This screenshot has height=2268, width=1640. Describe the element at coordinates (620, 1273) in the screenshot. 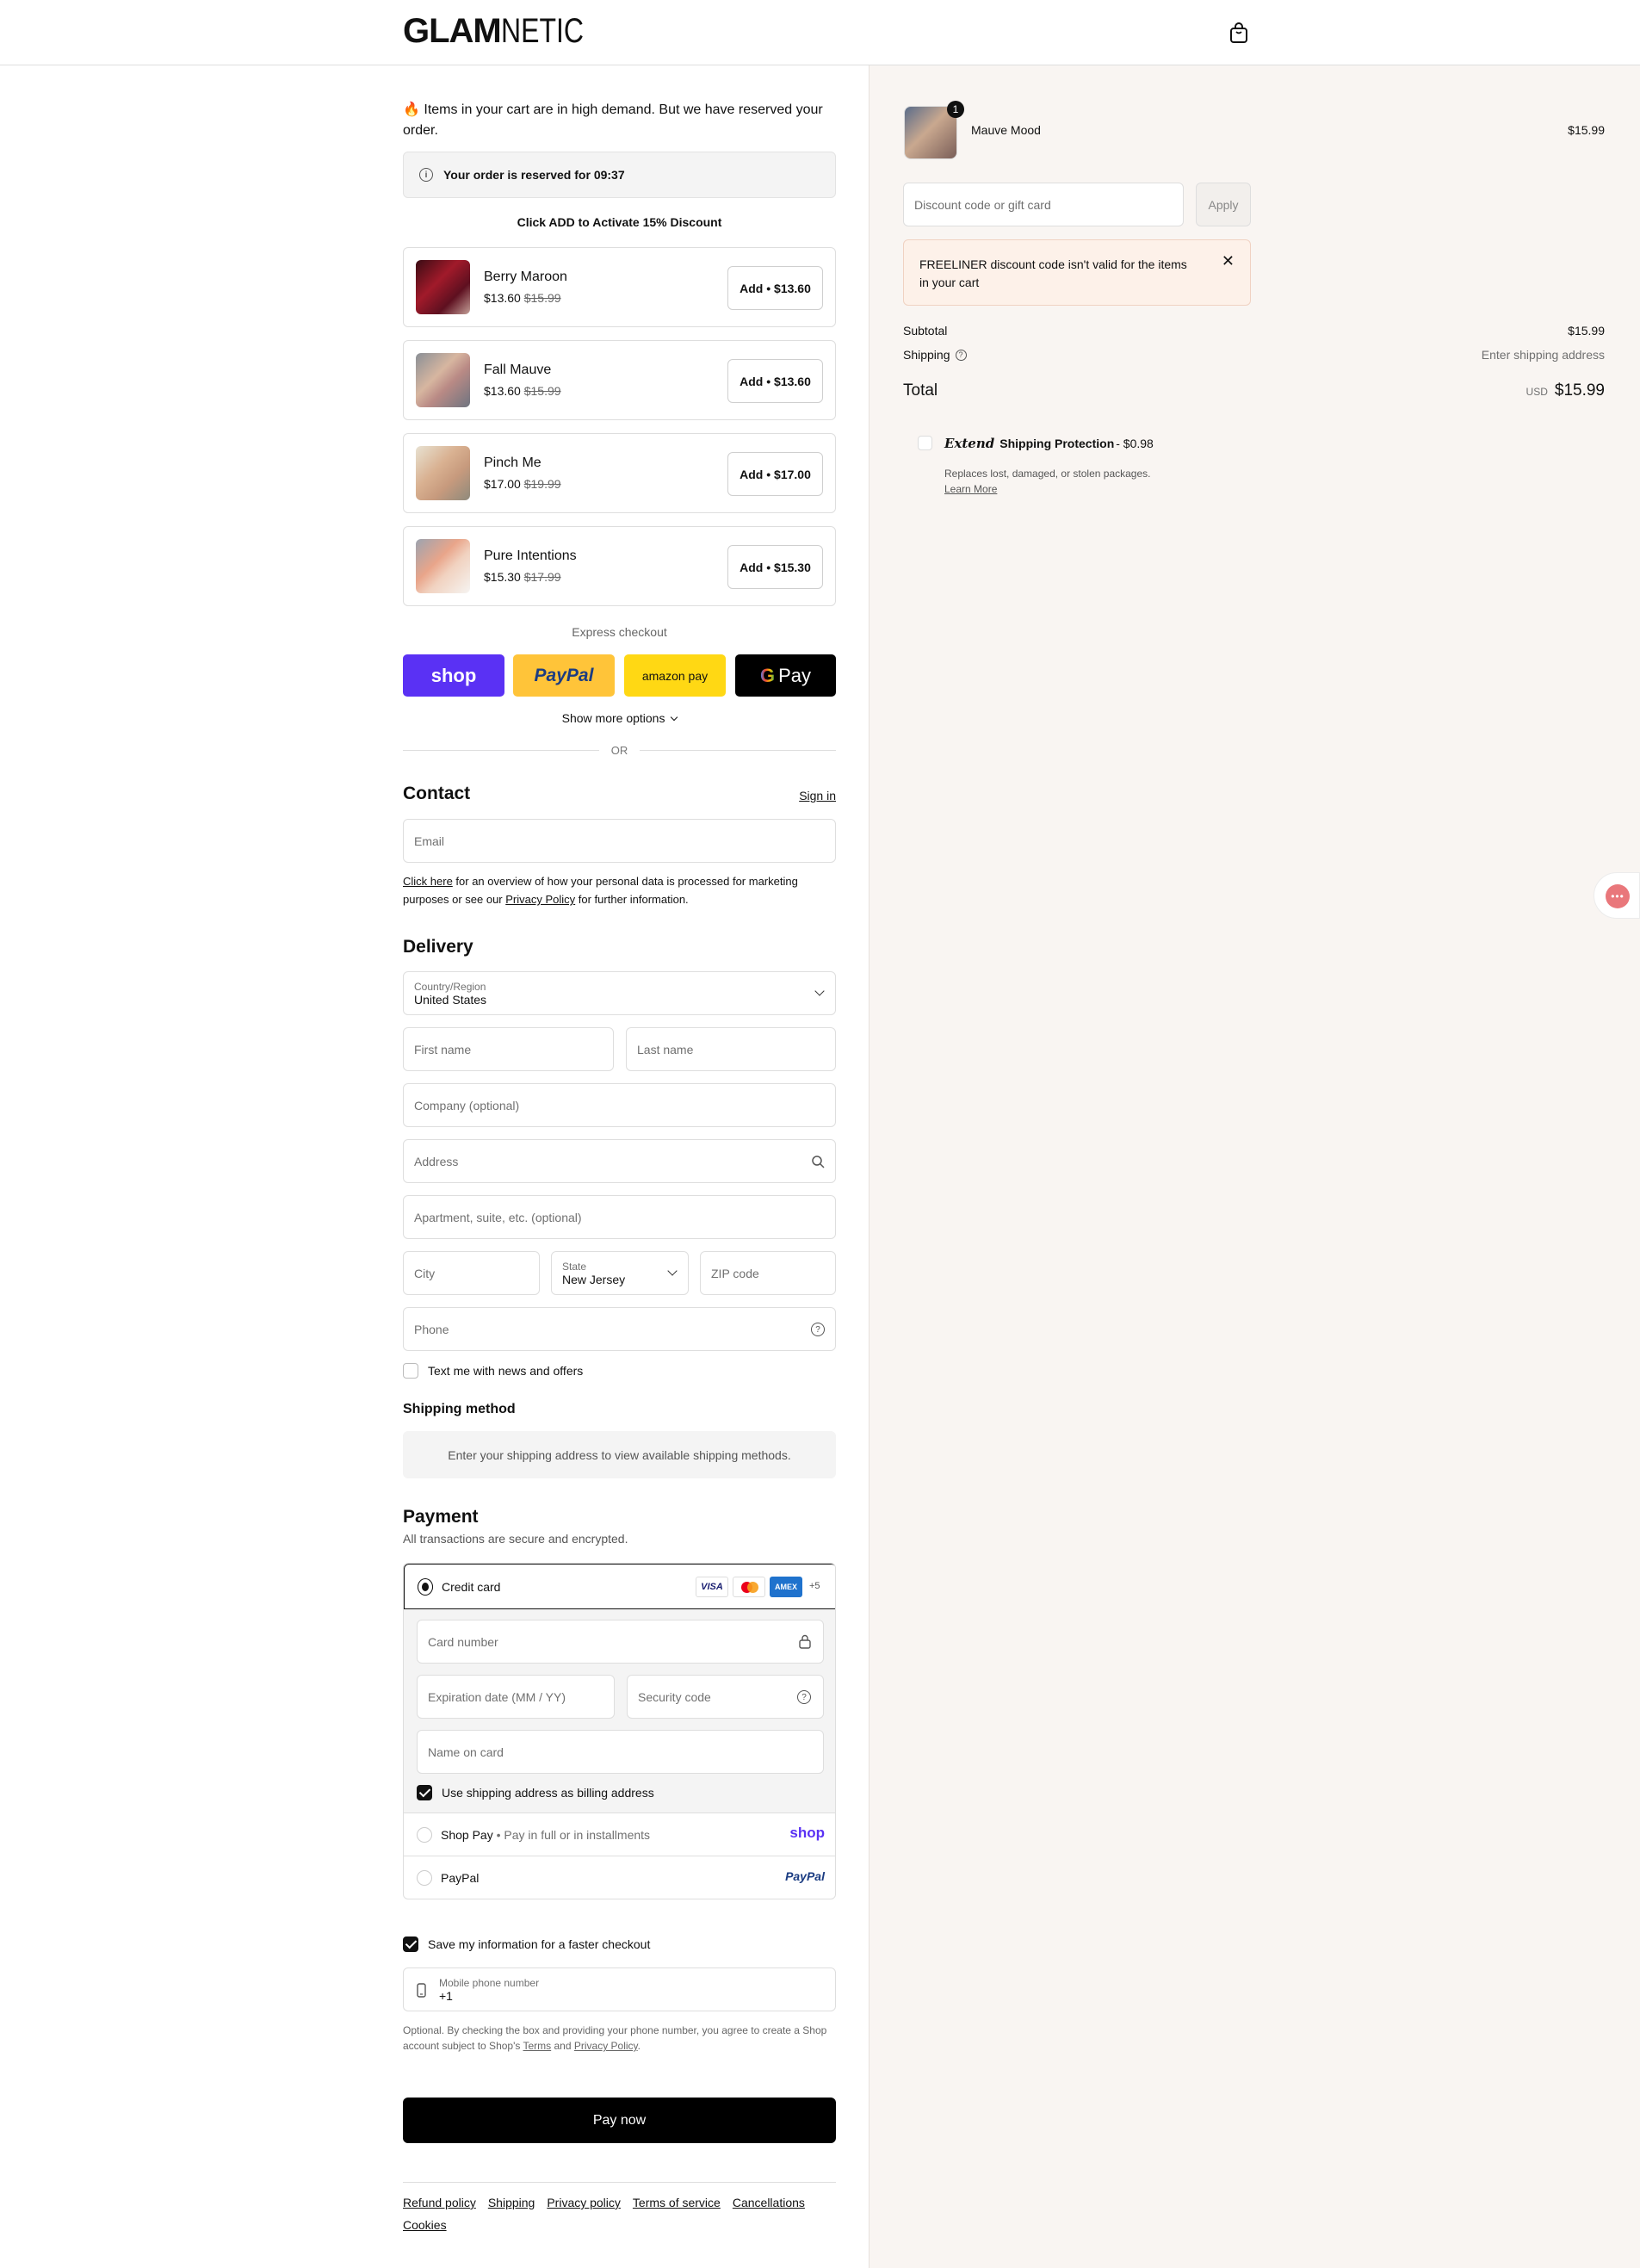

I see `state-select: State New Jersey` at that location.